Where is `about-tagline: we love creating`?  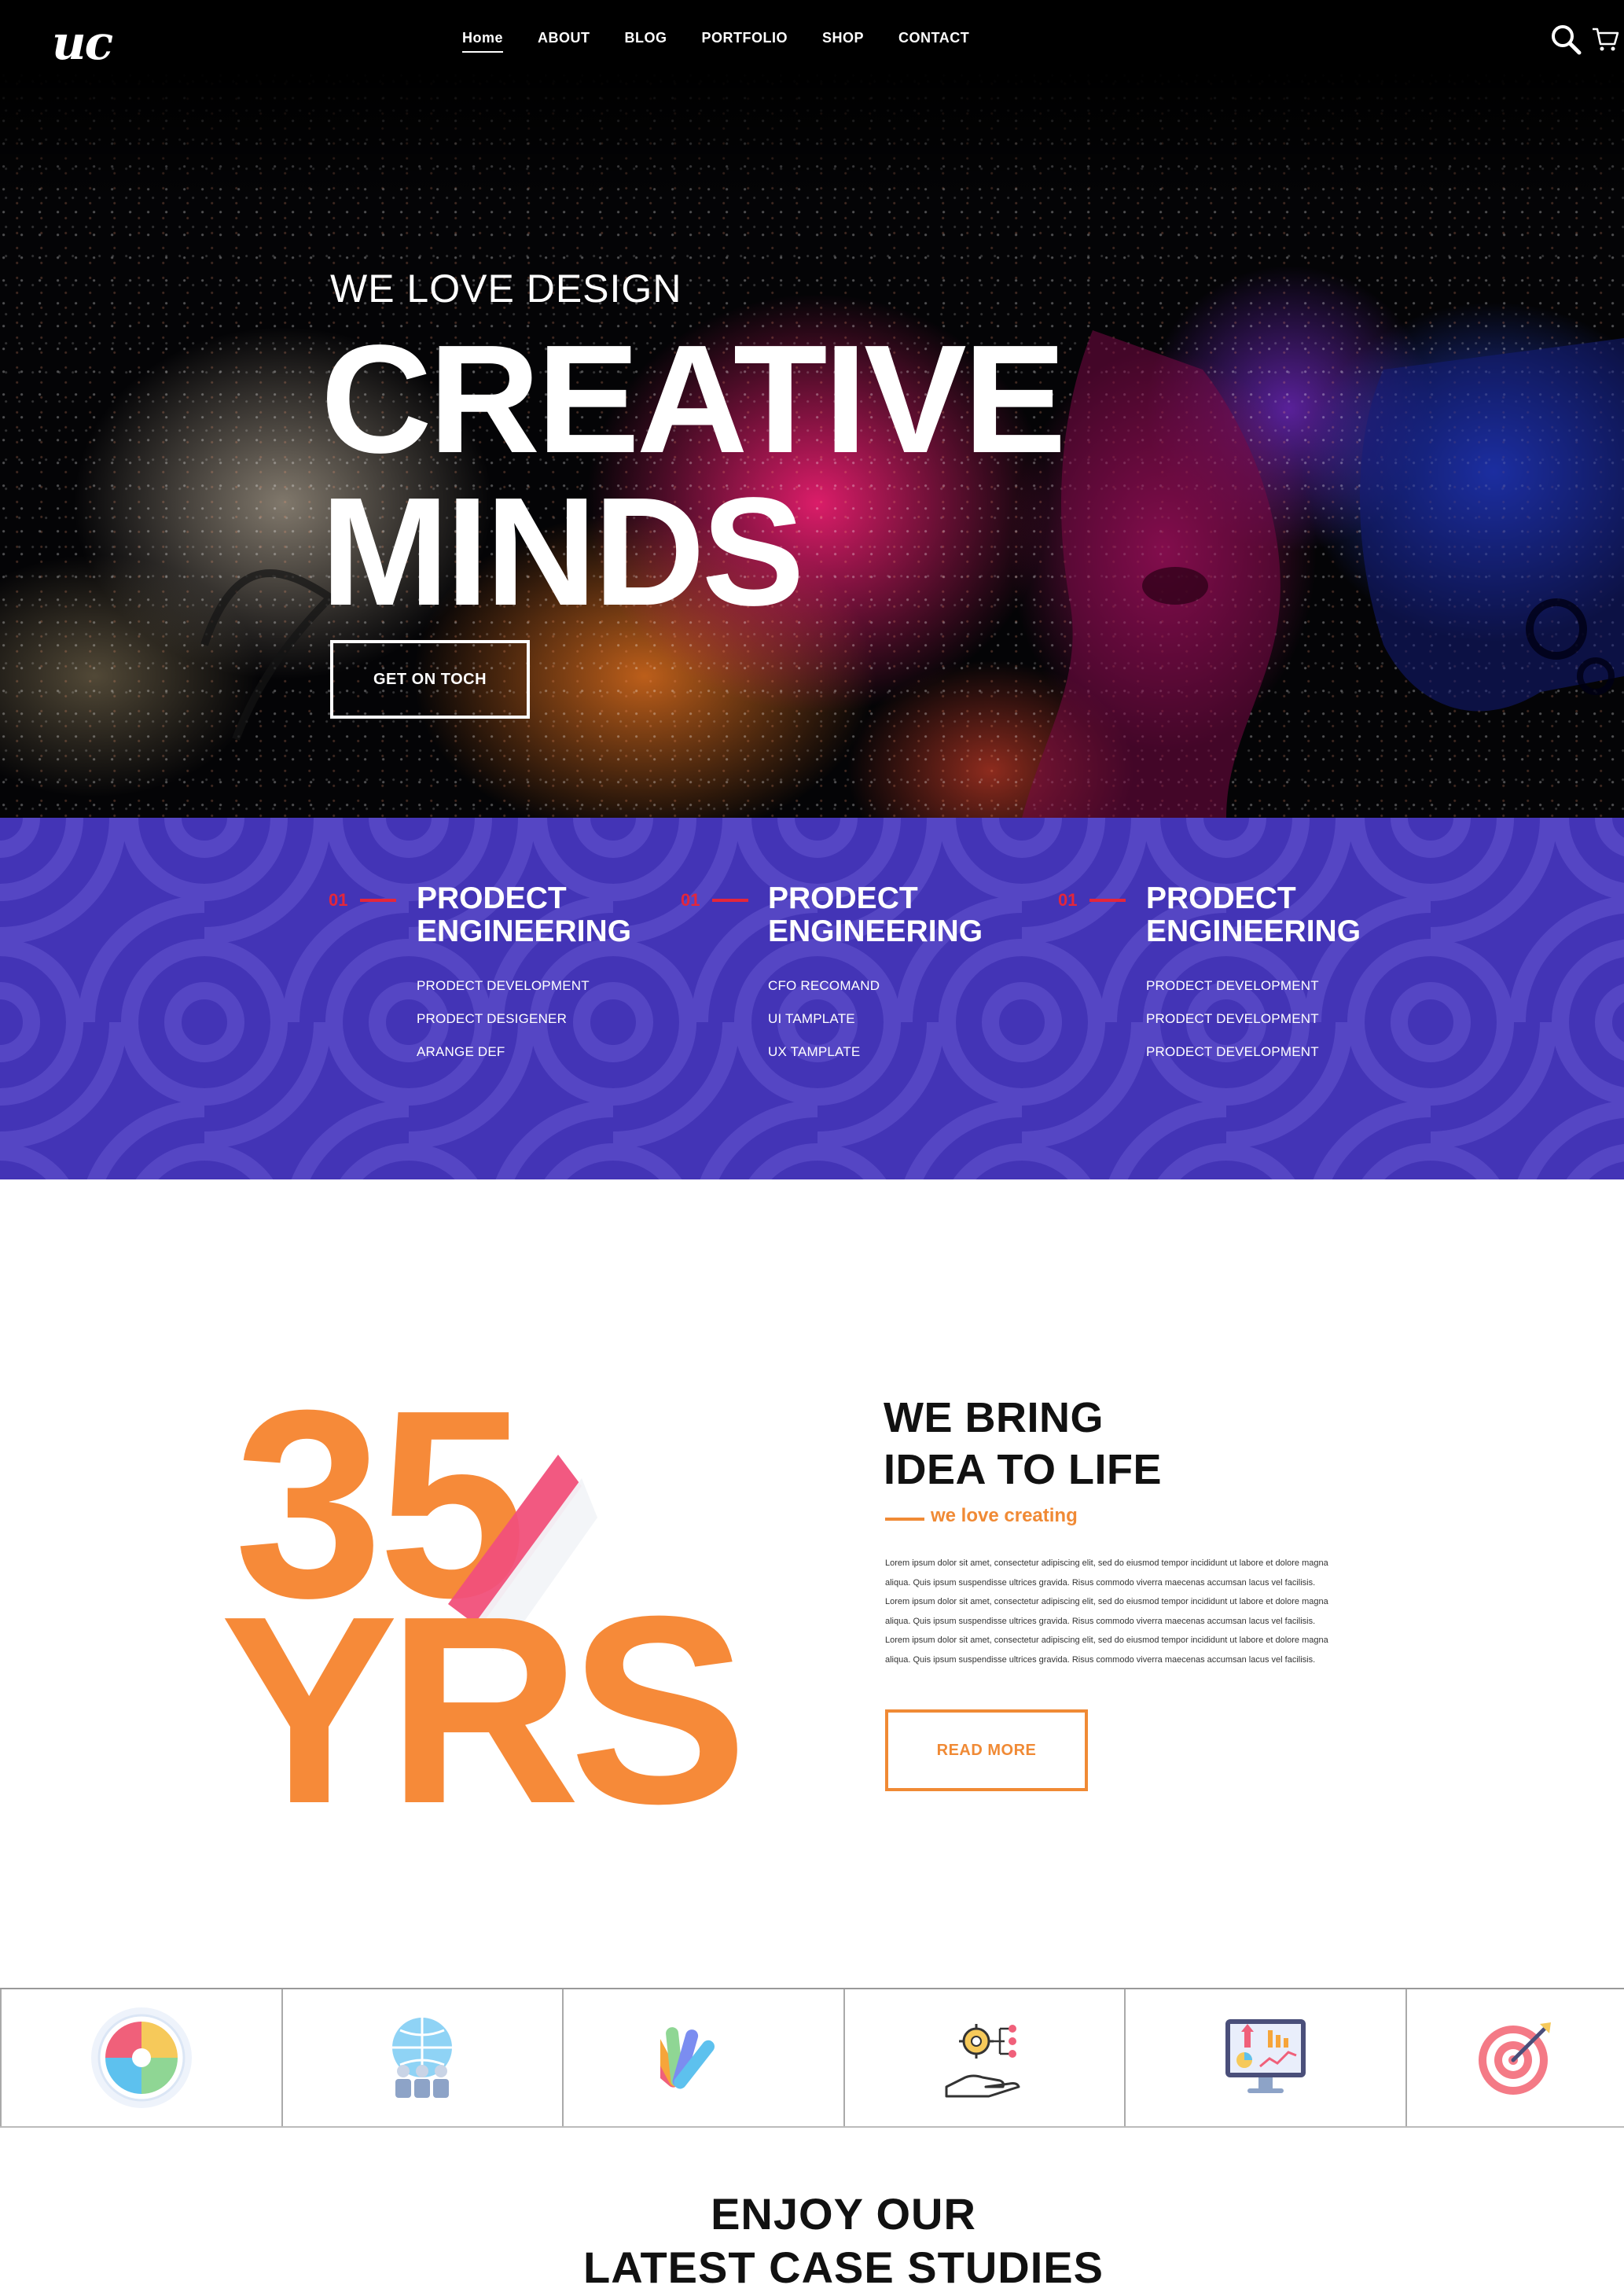
about-tagline: we love creating is located at coordinates (1005, 1515).